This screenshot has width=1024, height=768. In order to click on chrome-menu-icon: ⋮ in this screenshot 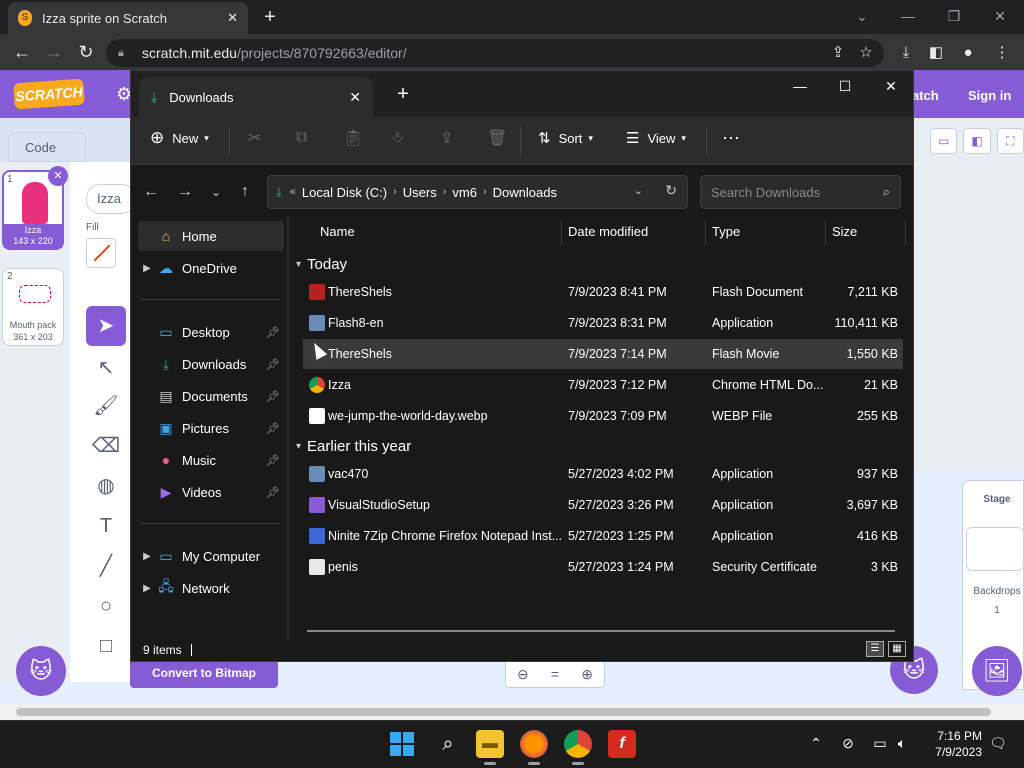, I will do `click(1002, 53)`.